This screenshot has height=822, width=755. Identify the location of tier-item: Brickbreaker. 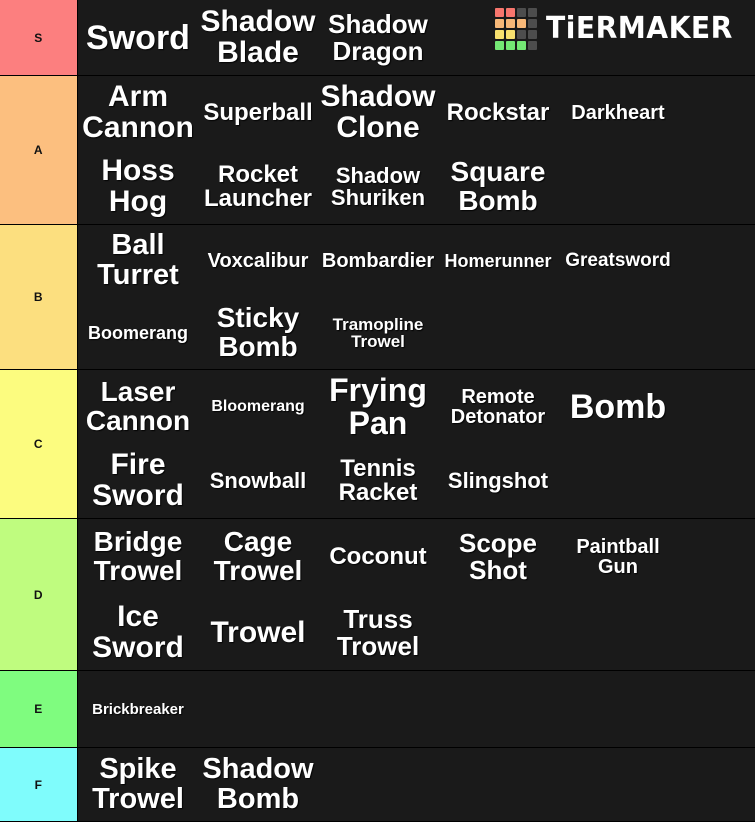
(138, 709).